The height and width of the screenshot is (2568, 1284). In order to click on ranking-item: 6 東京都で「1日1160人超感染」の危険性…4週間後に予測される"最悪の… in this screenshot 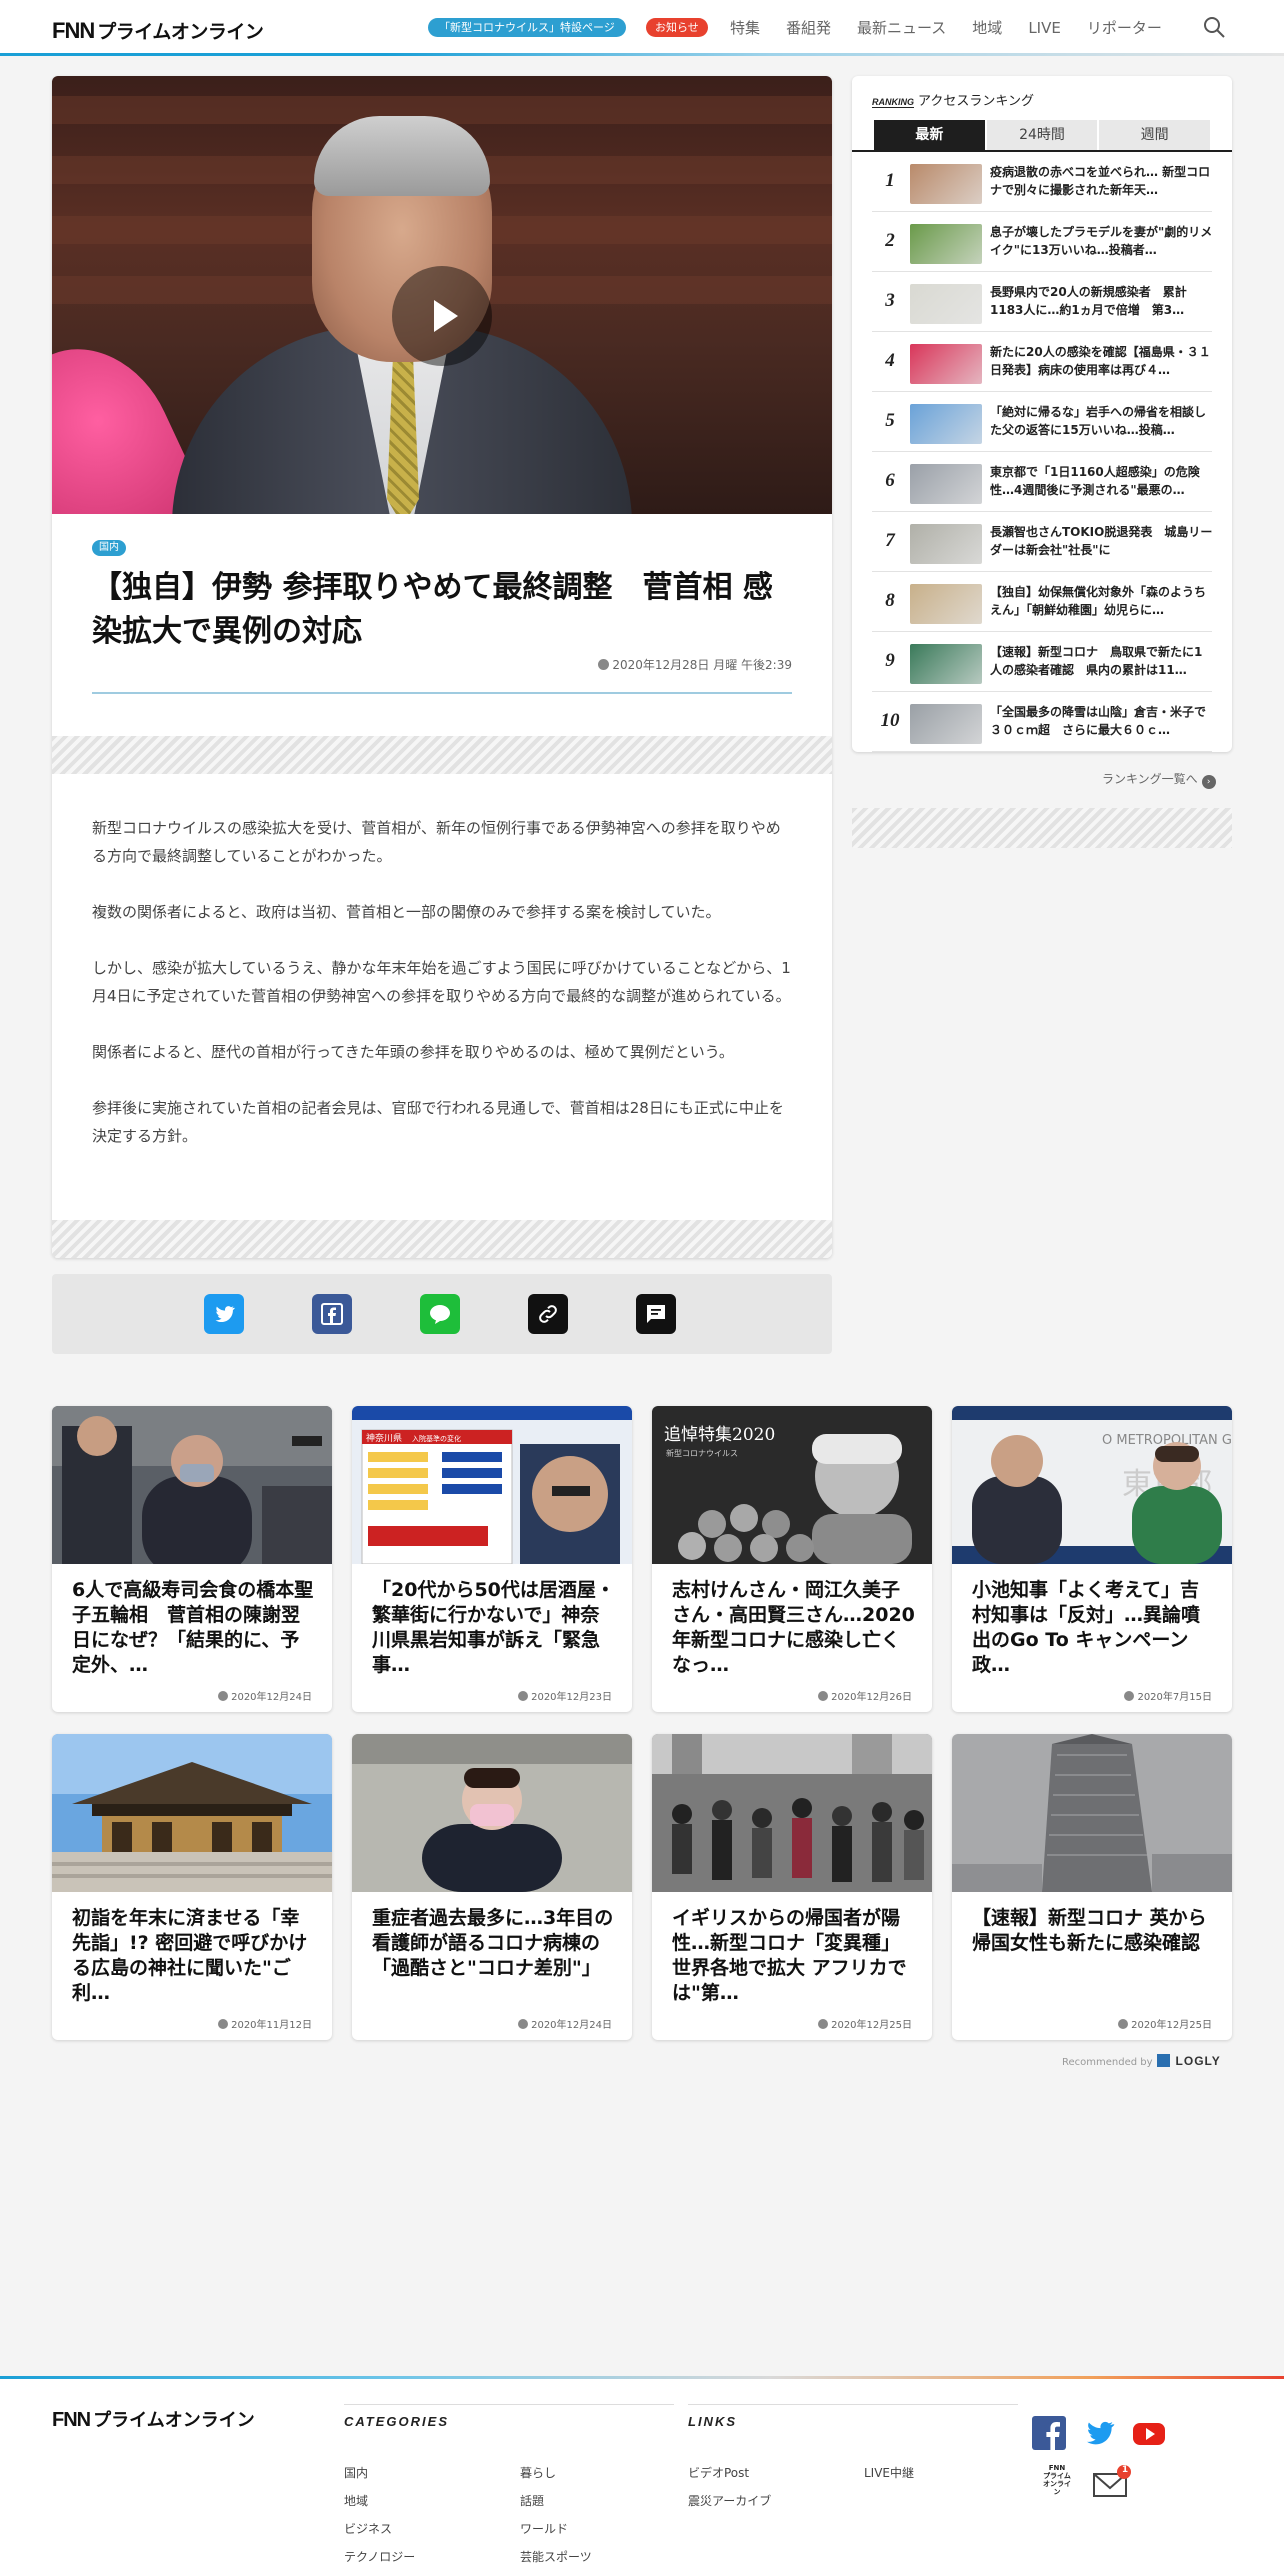, I will do `click(1042, 482)`.